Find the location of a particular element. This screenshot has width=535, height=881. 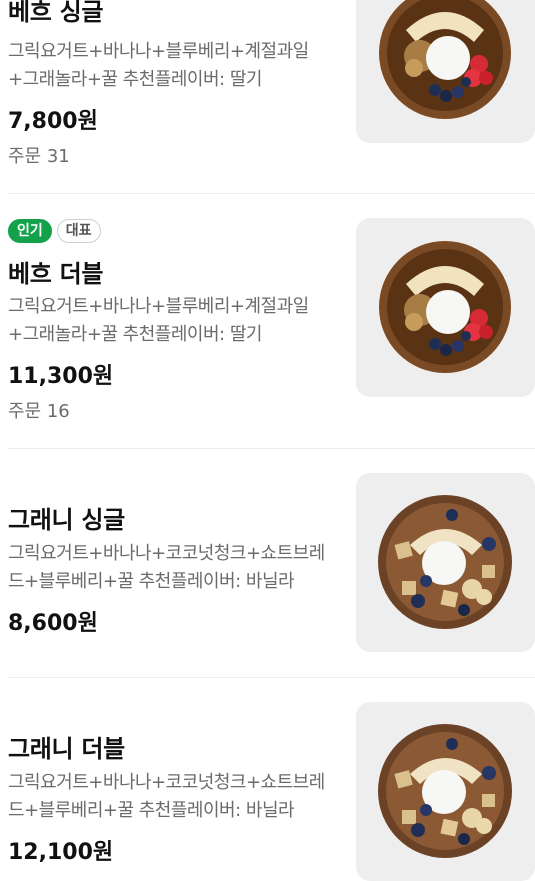

order-count: 16 is located at coordinates (58, 411).